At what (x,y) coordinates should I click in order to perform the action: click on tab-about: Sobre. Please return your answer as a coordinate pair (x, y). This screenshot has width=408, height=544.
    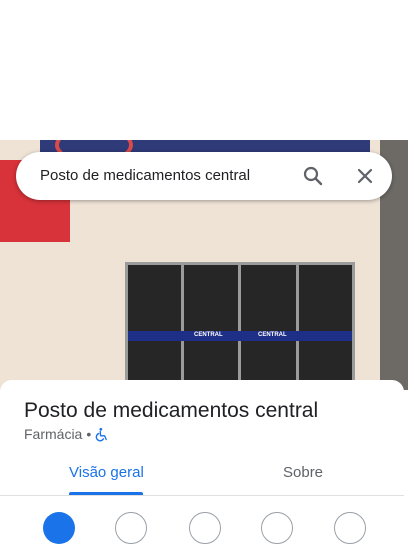
    Looking at the image, I should click on (303, 472).